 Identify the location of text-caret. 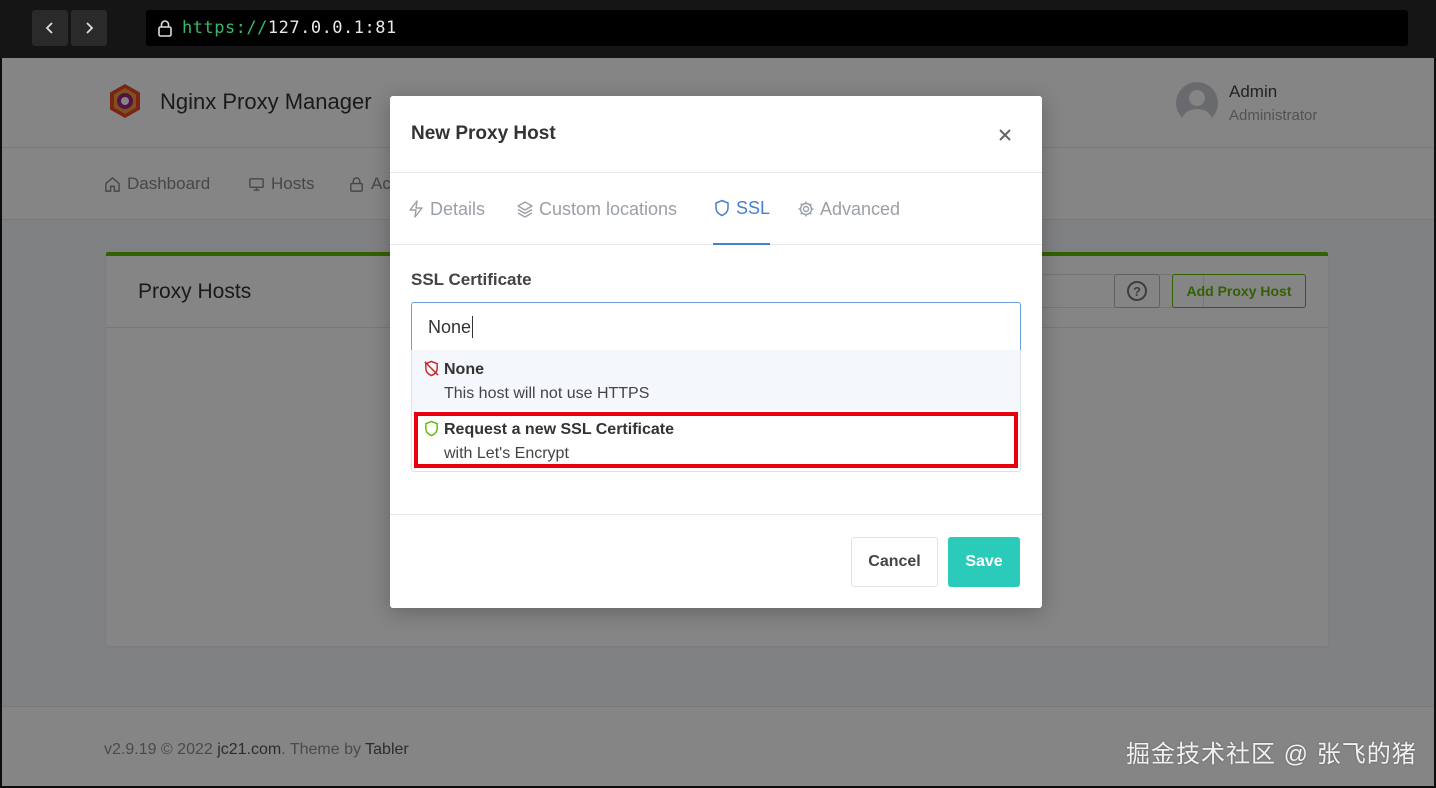
(473, 327).